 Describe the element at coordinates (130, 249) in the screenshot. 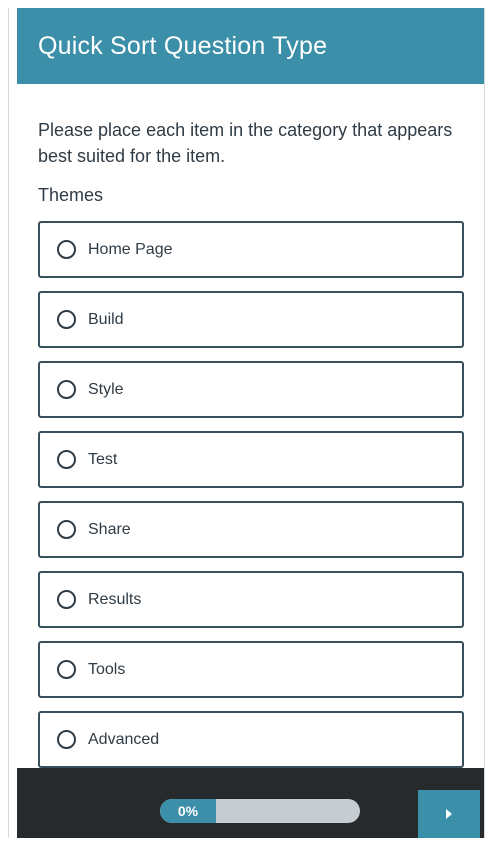

I see `option-label: Home Page` at that location.